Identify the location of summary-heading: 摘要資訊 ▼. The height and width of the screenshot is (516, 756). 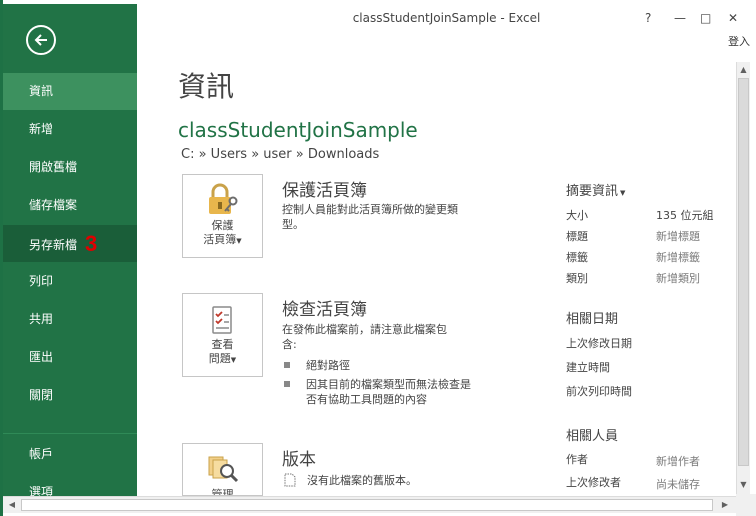
(595, 189).